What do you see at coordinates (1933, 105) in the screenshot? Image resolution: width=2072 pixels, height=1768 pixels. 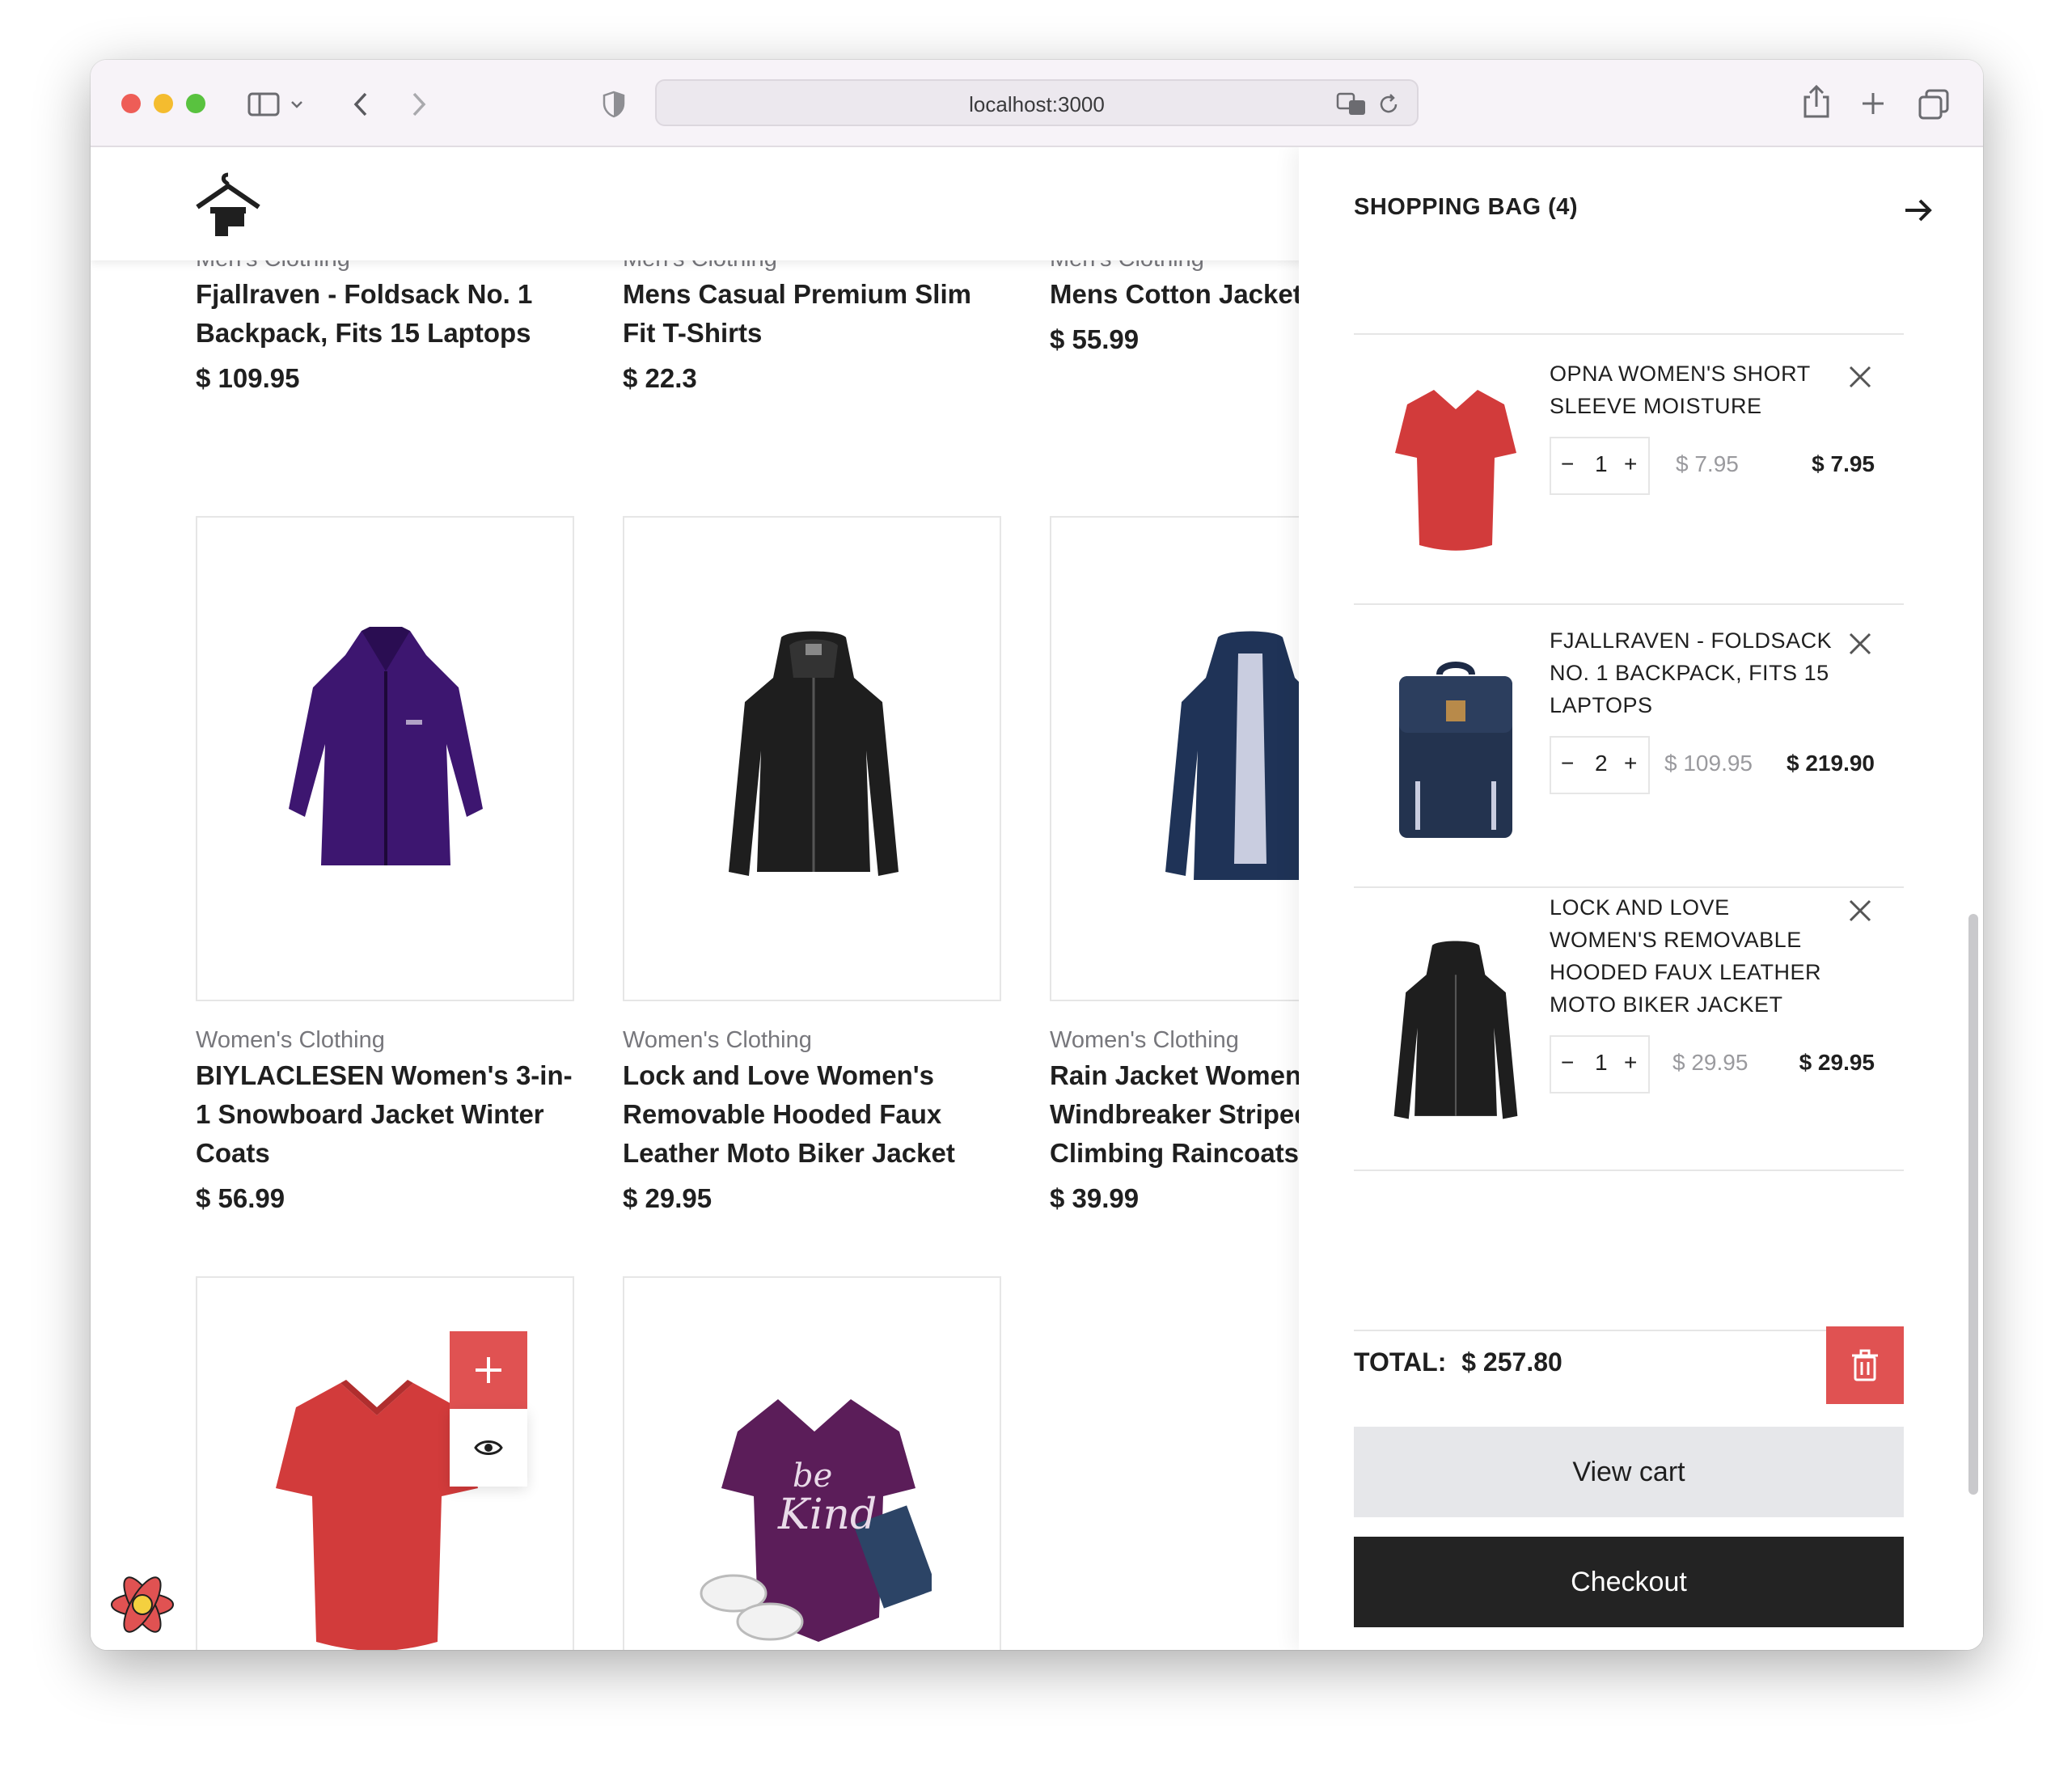 I see `tab-overview-icon` at bounding box center [1933, 105].